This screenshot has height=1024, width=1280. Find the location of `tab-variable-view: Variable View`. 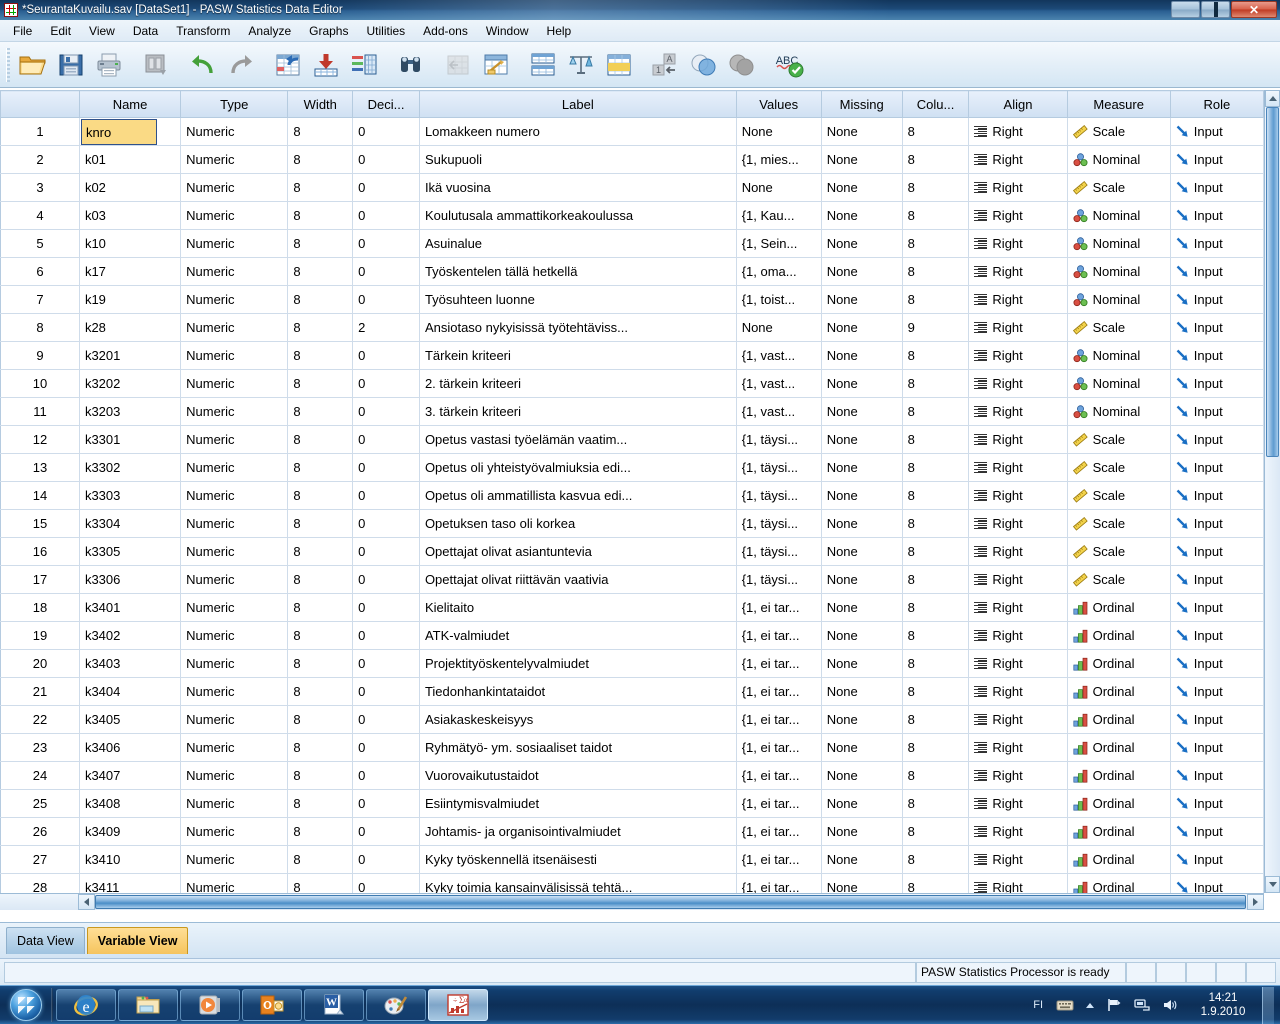

tab-variable-view: Variable View is located at coordinates (137, 940).